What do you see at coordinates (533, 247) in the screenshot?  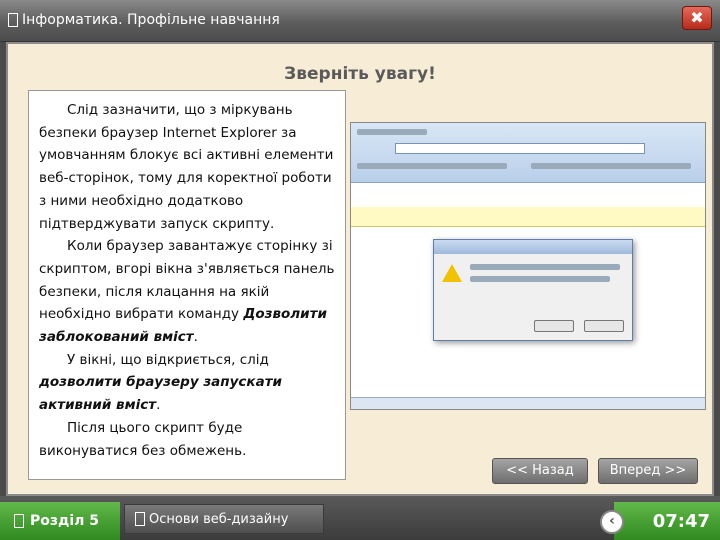 I see `dialog-title-bar` at bounding box center [533, 247].